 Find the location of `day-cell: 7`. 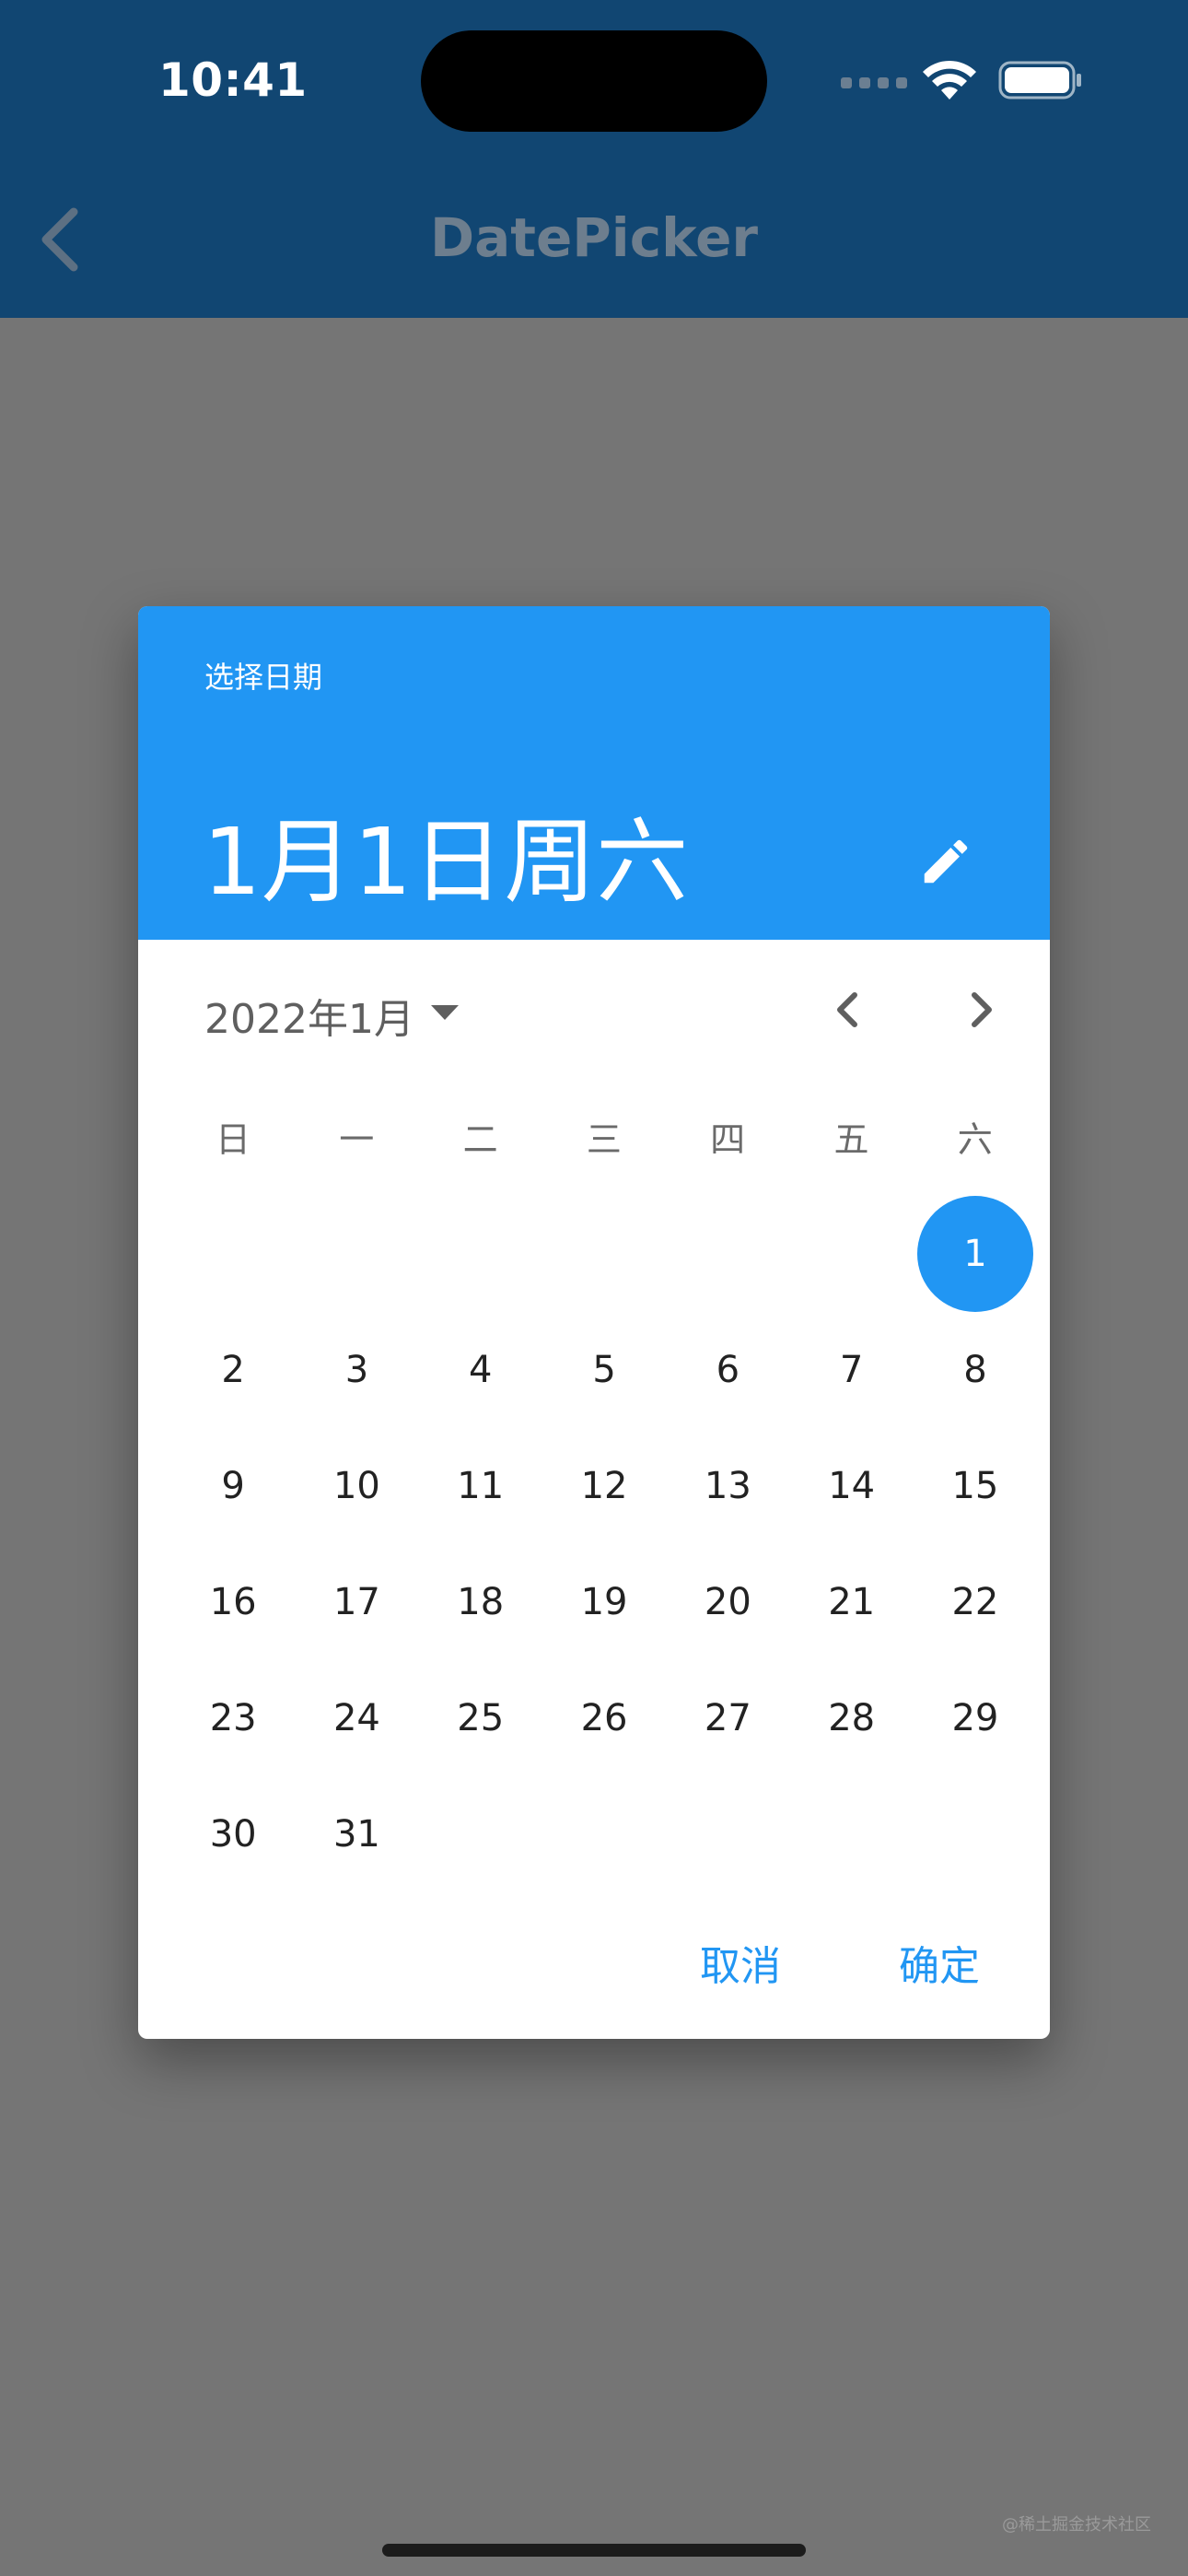

day-cell: 7 is located at coordinates (852, 1370).